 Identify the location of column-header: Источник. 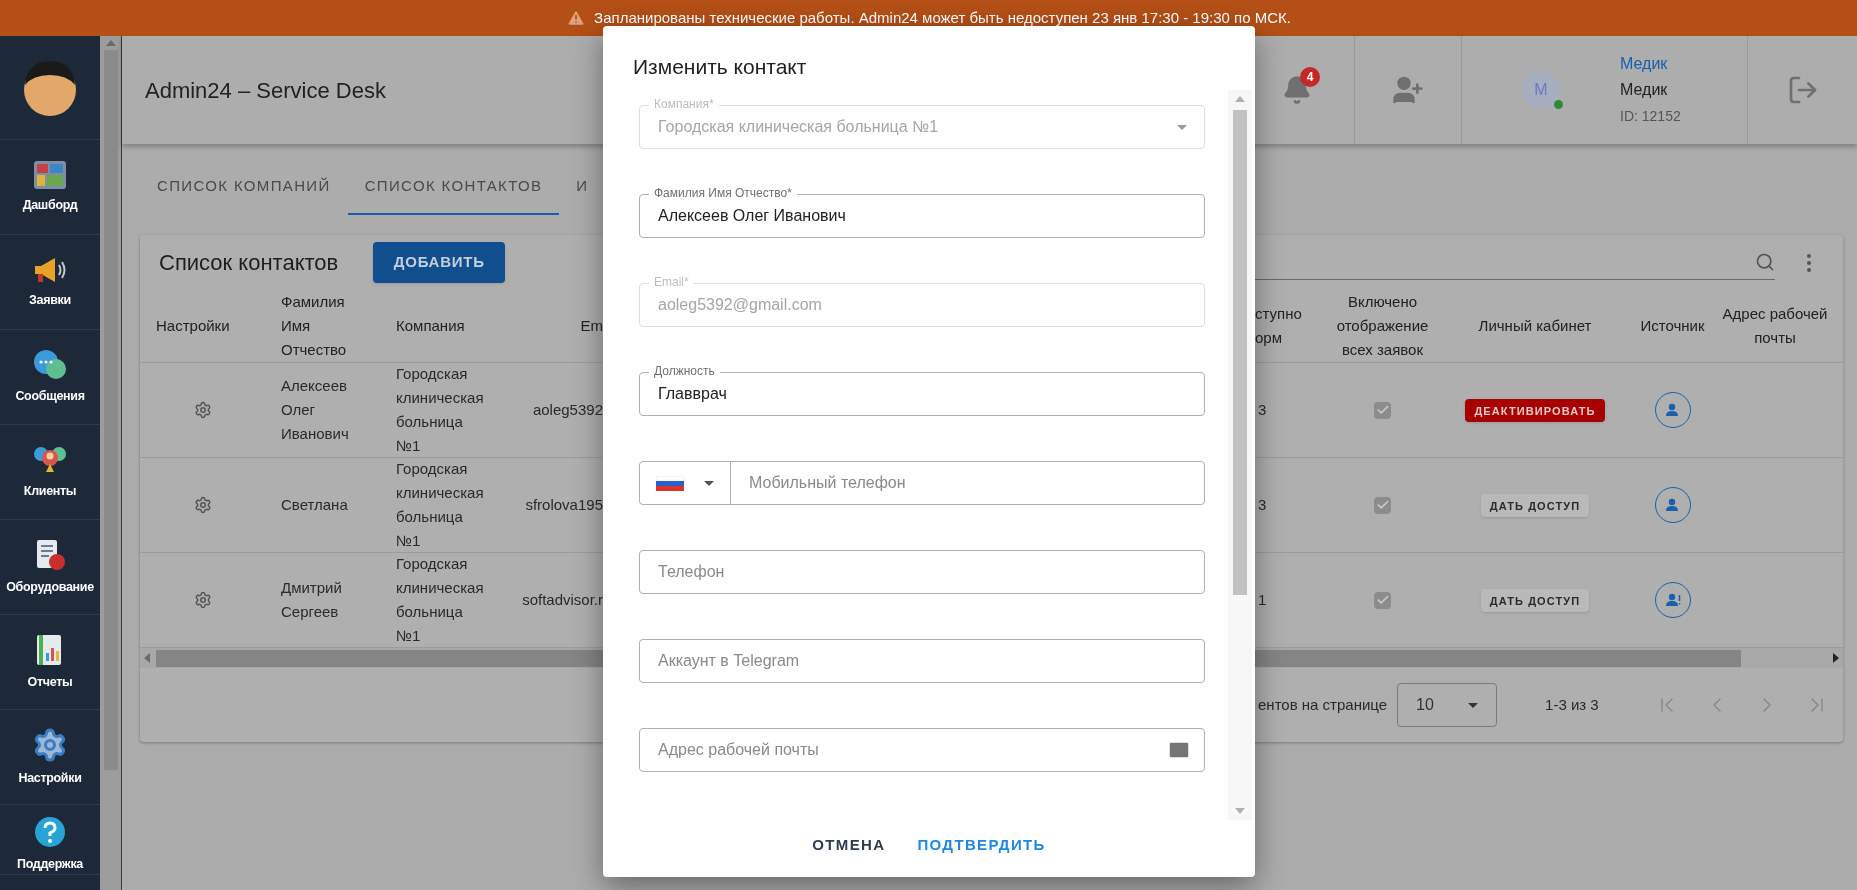
(1672, 326).